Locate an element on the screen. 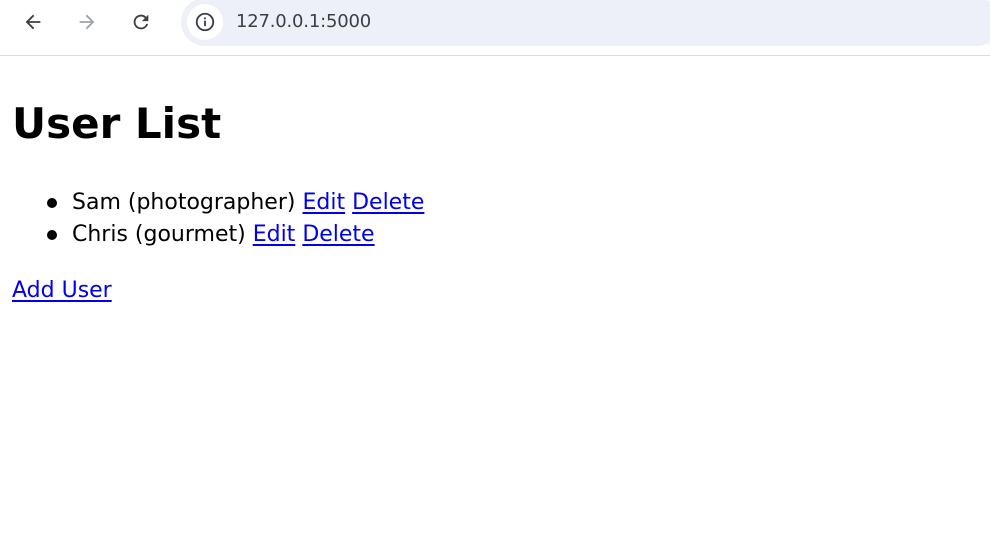 This screenshot has height=558, width=990. arrow-left-icon is located at coordinates (33, 22).